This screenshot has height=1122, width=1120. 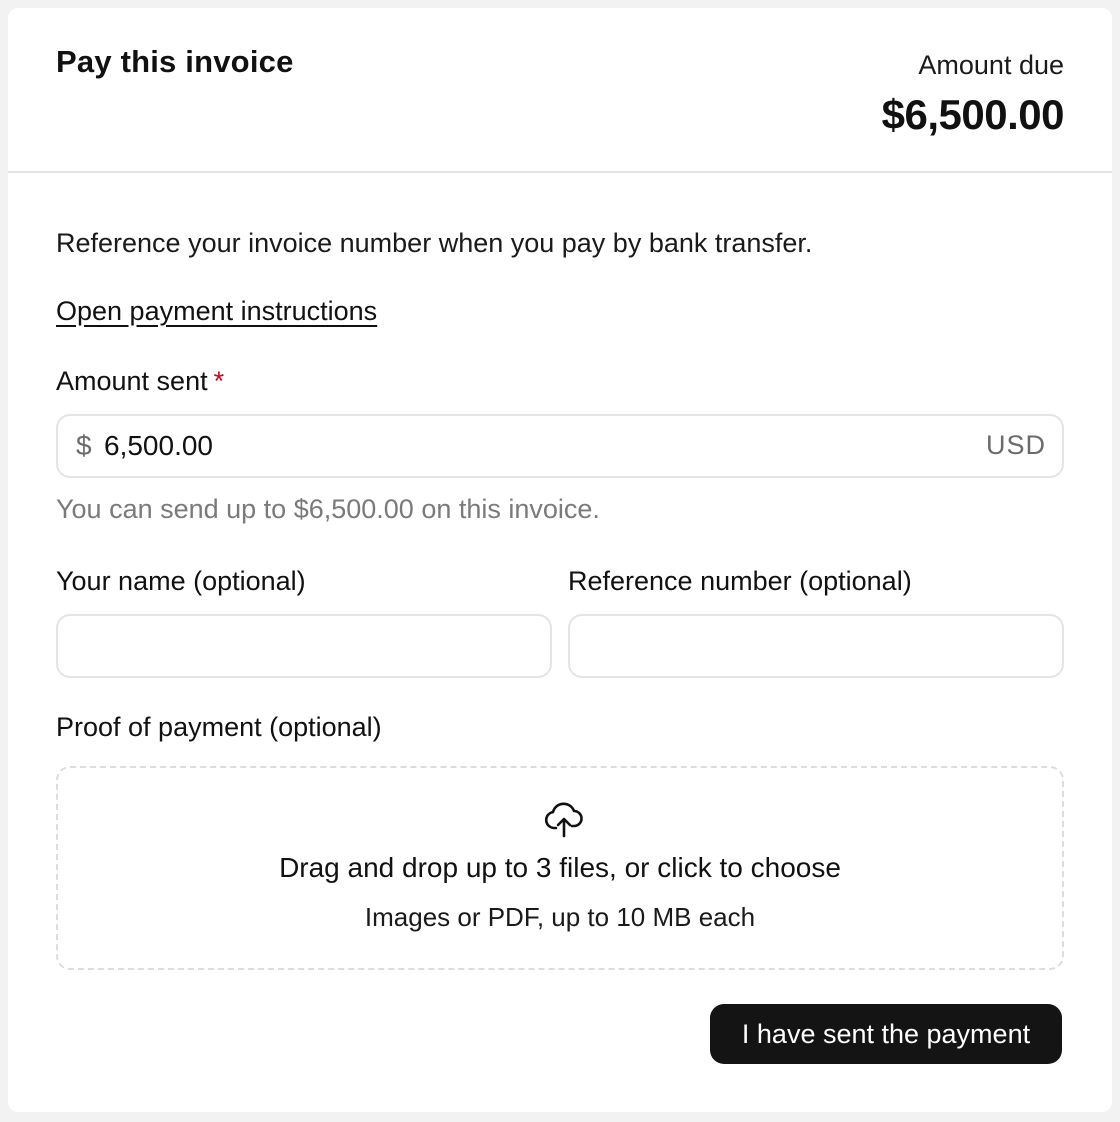 What do you see at coordinates (740, 581) in the screenshot?
I see `reference-number-label: Reference number (optional)` at bounding box center [740, 581].